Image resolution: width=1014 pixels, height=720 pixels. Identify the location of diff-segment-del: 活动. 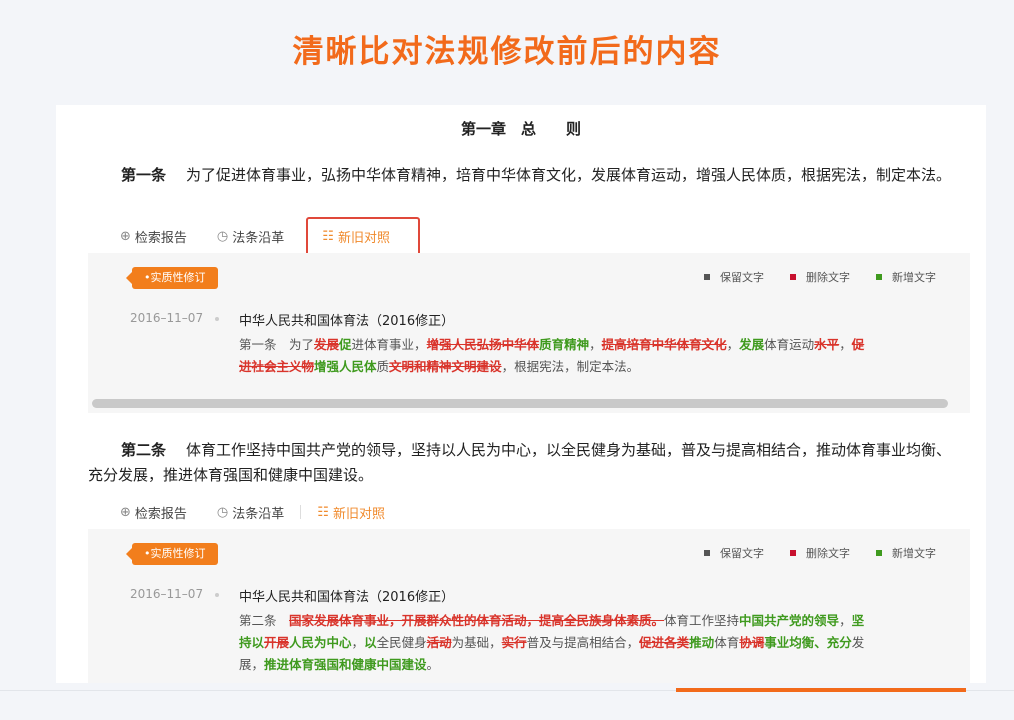
(439, 642).